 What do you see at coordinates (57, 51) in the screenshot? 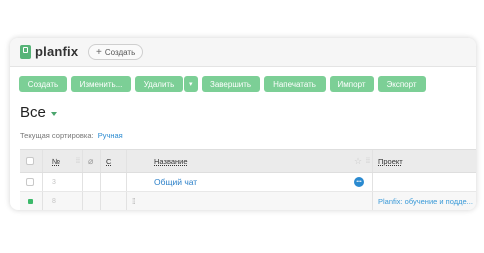
I see `logo-text: planfix` at bounding box center [57, 51].